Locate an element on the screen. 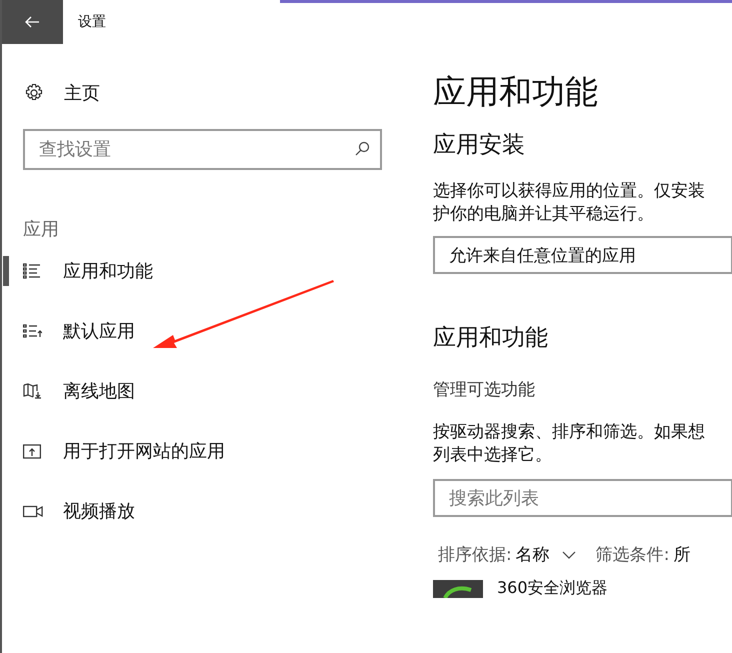 The image size is (732, 653). description-text: 护你的电脑并让其平稳运行。 is located at coordinates (544, 214).